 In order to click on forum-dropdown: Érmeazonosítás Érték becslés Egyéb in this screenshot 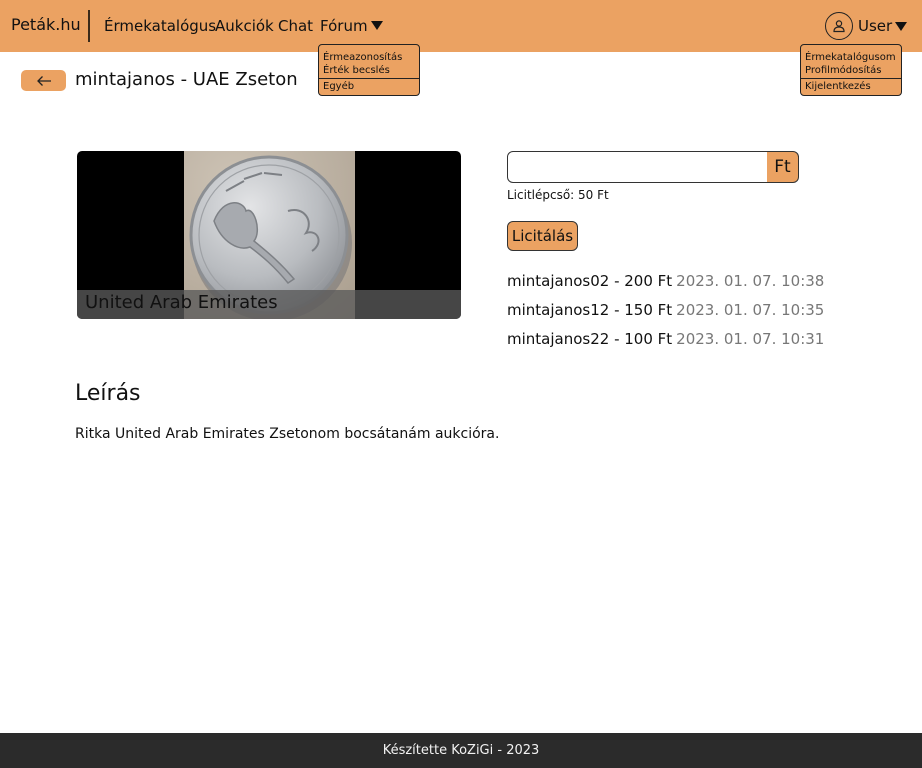, I will do `click(369, 70)`.